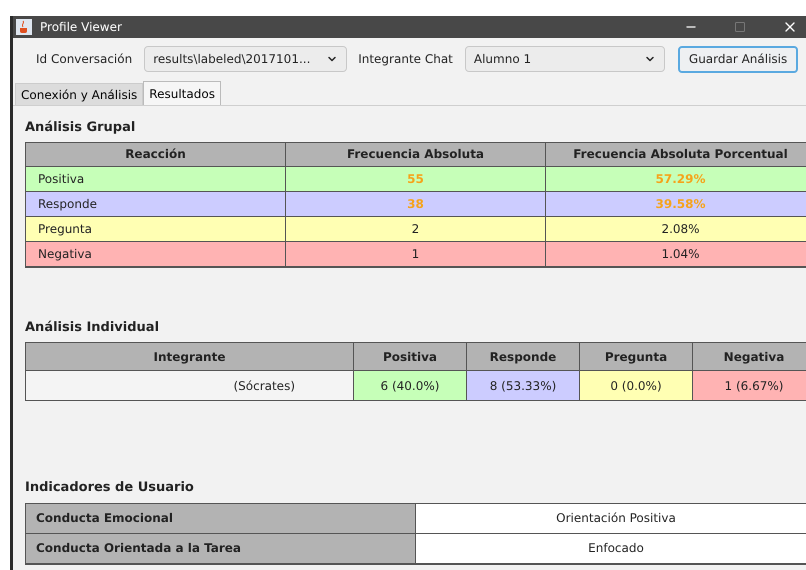 Image resolution: width=806 pixels, height=570 pixels. What do you see at coordinates (416, 229) in the screenshot?
I see `table-cell: 2` at bounding box center [416, 229].